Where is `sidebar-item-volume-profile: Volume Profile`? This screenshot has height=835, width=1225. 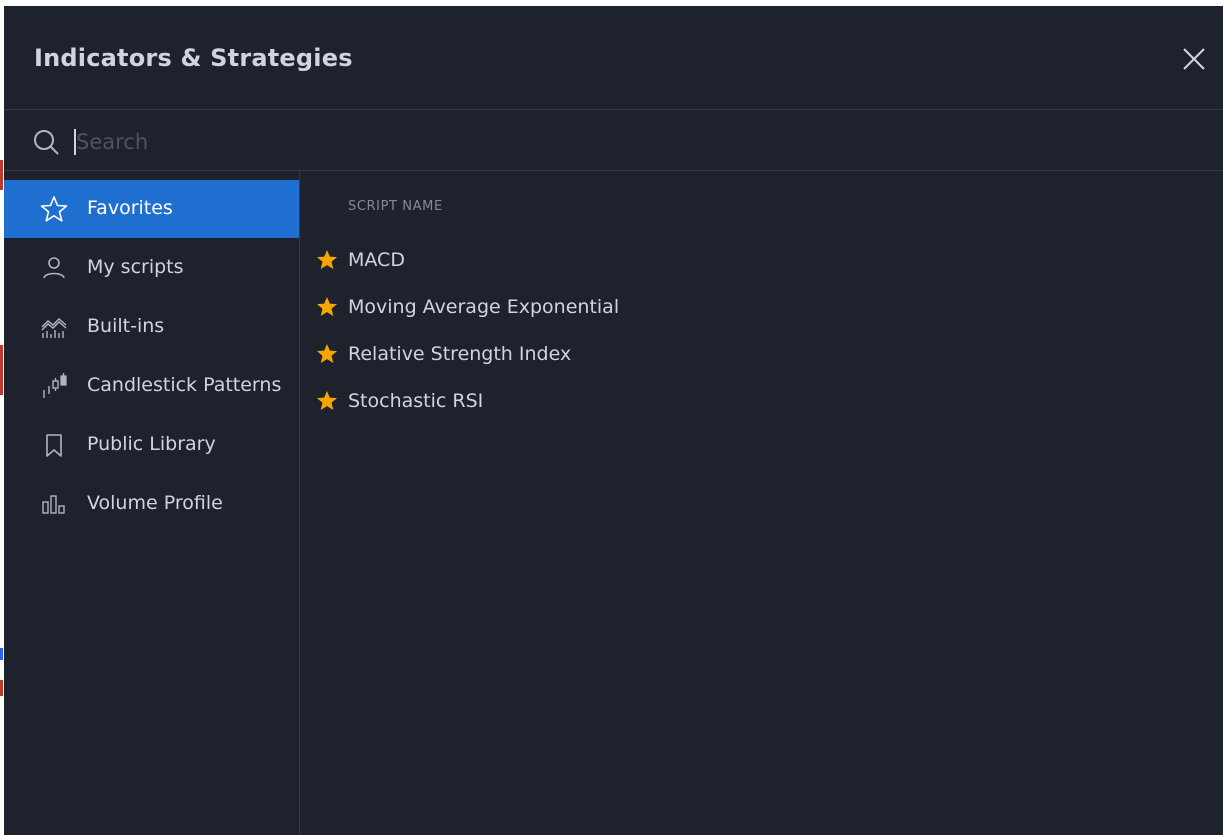
sidebar-item-volume-profile: Volume Profile is located at coordinates (151, 504).